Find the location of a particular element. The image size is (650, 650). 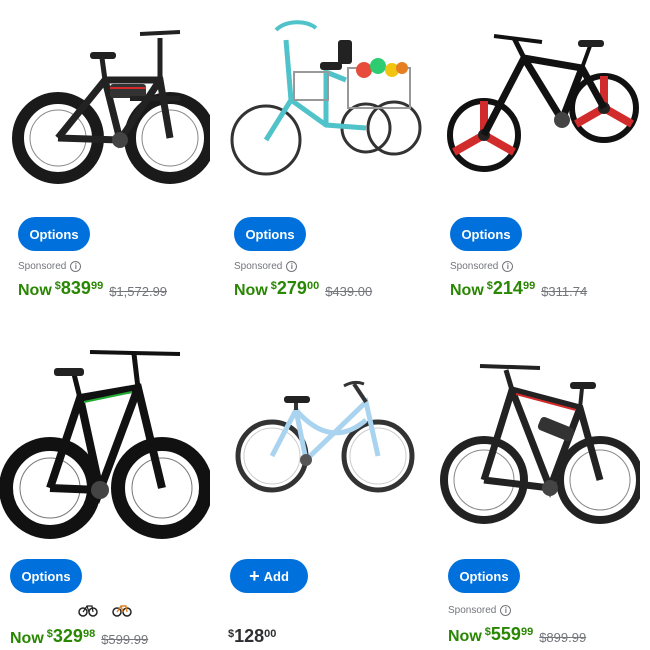

product-image-fat-tire-mtb is located at coordinates (105, 445).